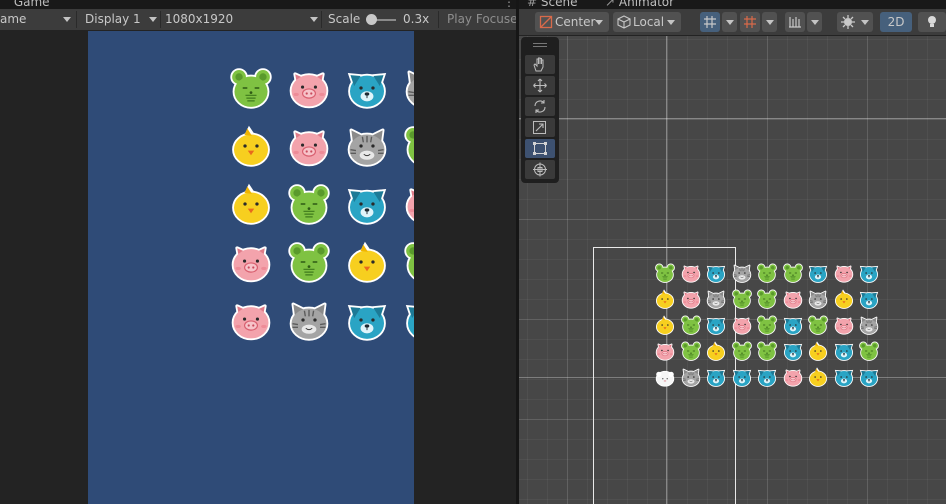  I want to click on tab-scene: # Scene, so click(552, 4).